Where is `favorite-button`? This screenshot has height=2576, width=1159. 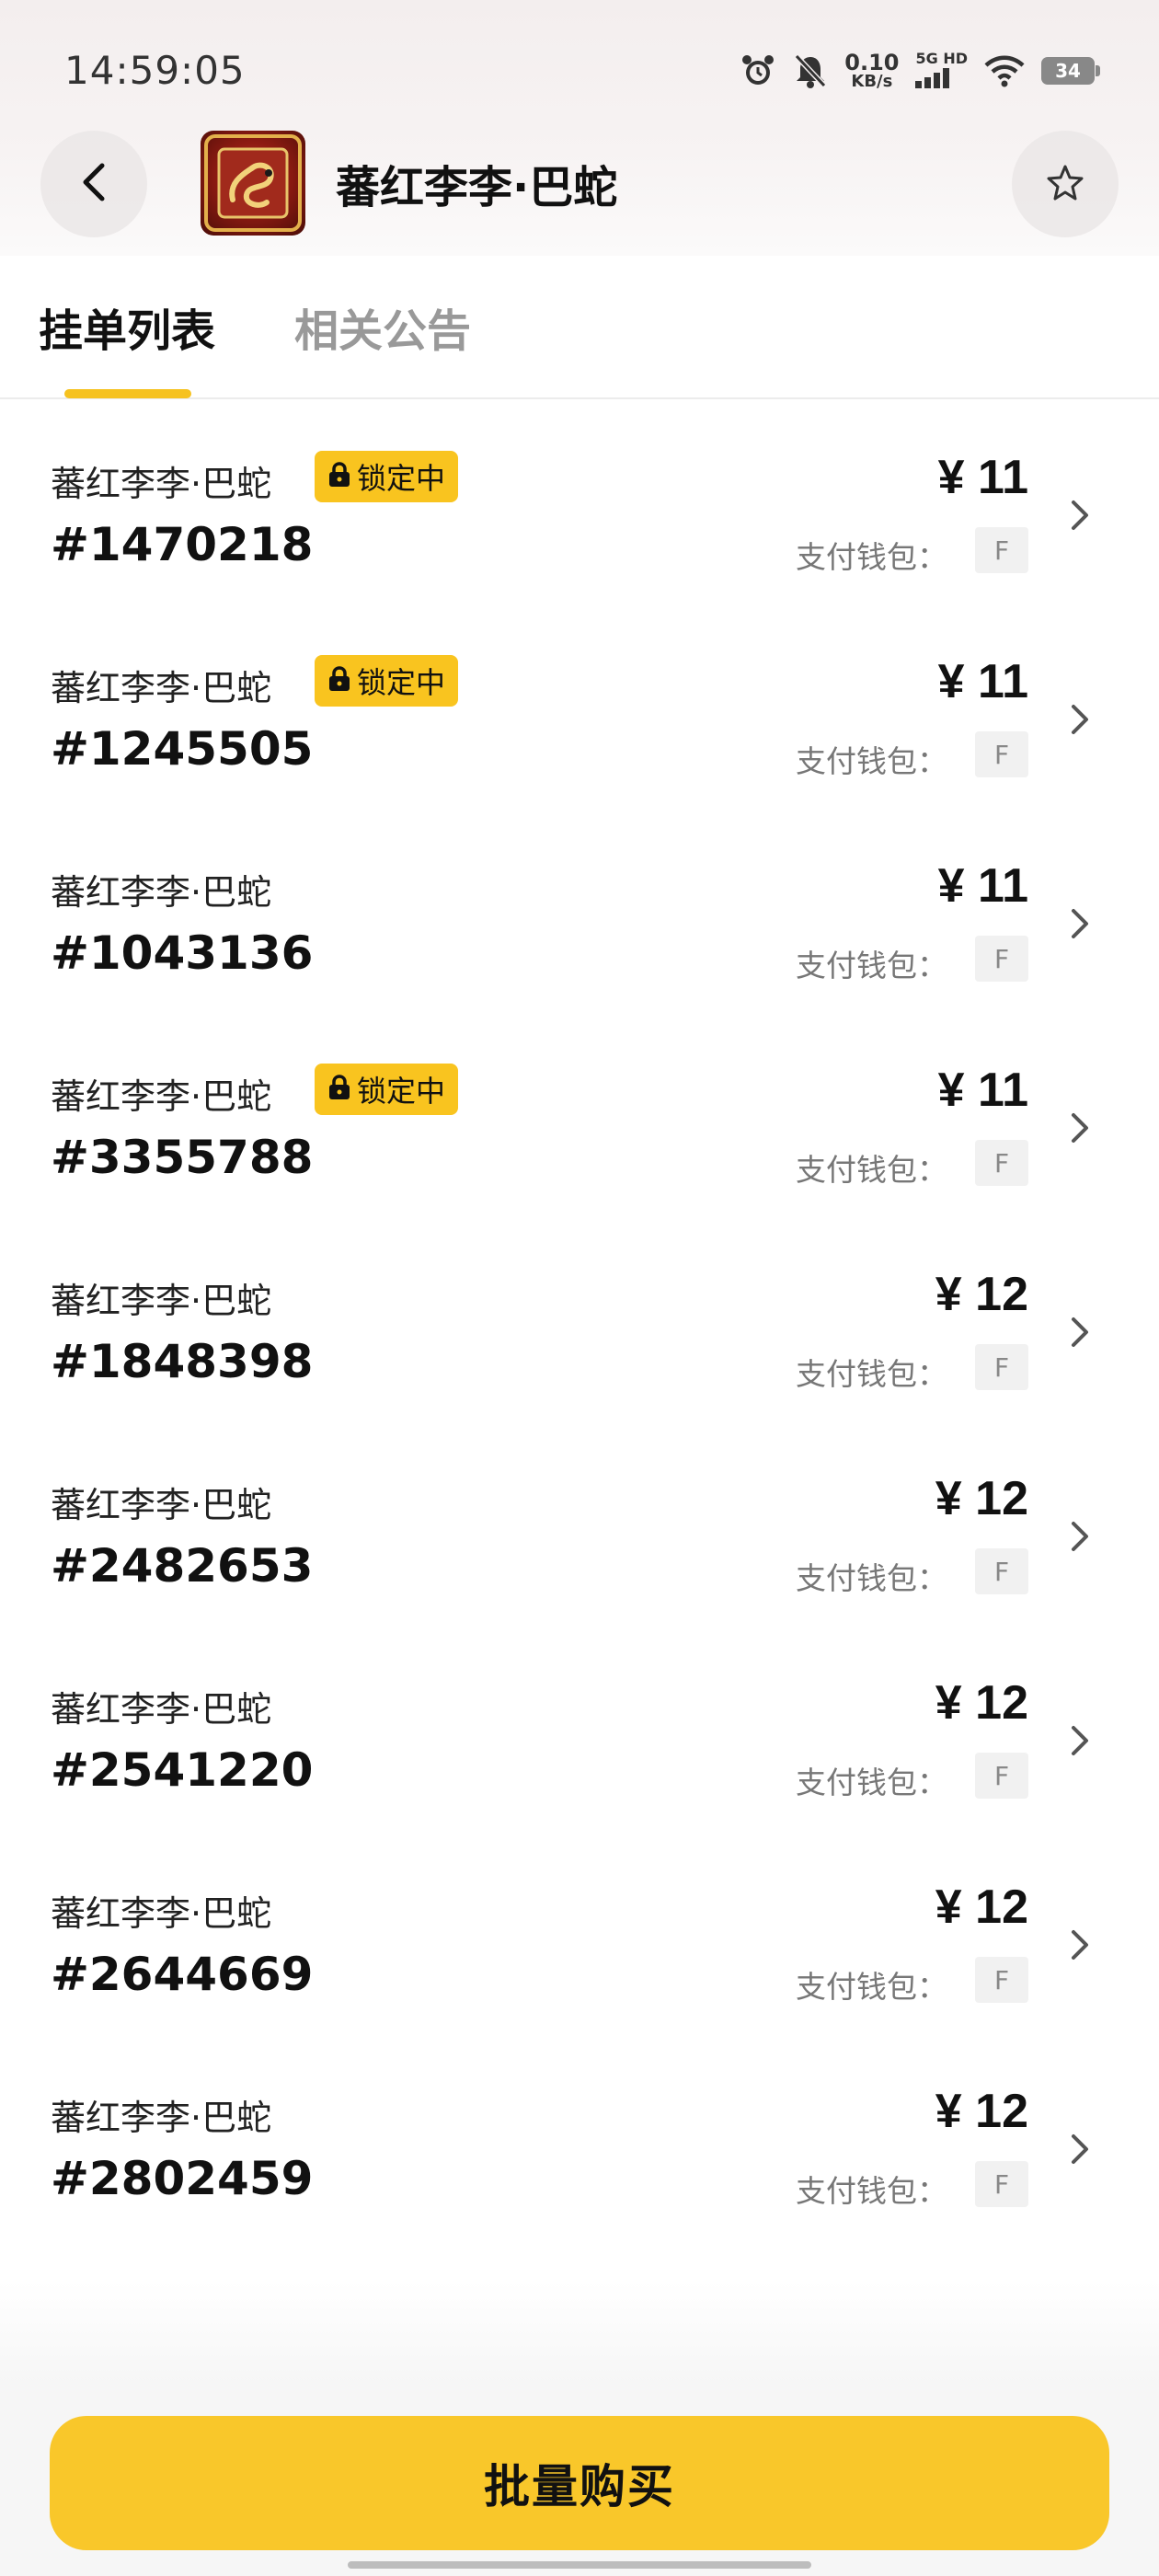 favorite-button is located at coordinates (1065, 184).